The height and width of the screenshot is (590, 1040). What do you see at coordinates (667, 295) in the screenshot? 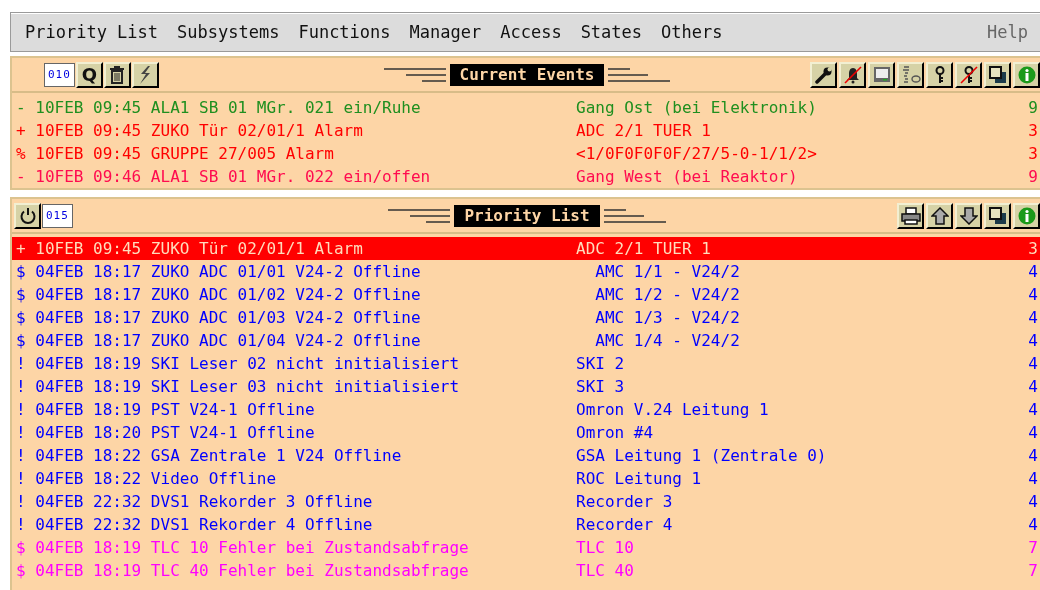
I see `alarm-location: AMC 1/2 - V24/2` at bounding box center [667, 295].